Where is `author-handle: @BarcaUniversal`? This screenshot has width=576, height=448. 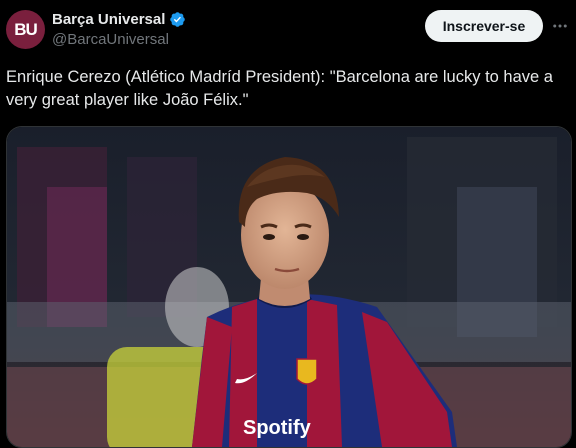
author-handle: @BarcaUniversal is located at coordinates (110, 39).